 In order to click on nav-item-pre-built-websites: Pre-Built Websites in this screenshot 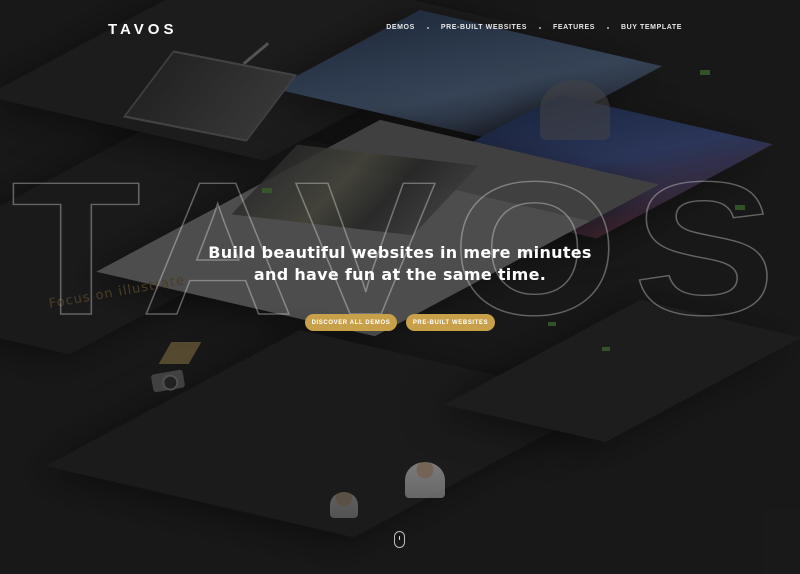, I will do `click(484, 27)`.